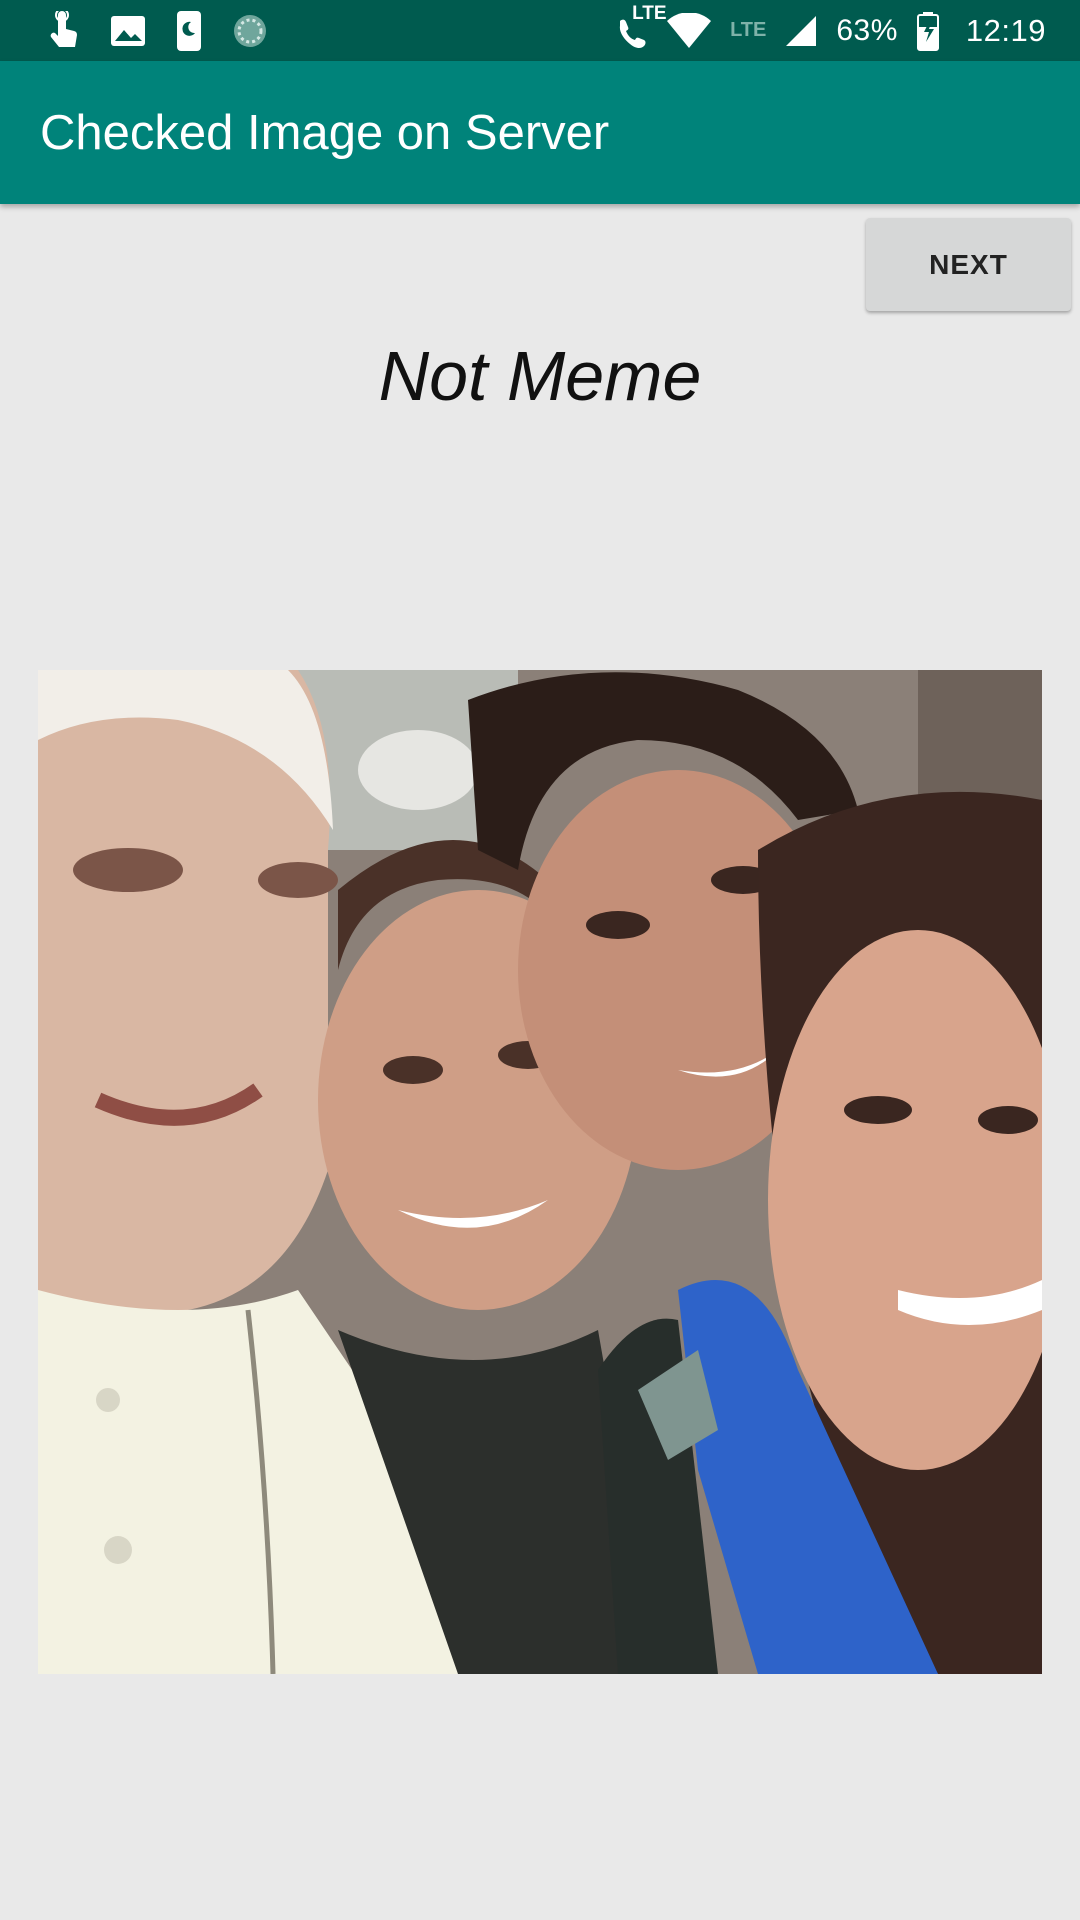  I want to click on battery-percent: 63%, so click(867, 30).